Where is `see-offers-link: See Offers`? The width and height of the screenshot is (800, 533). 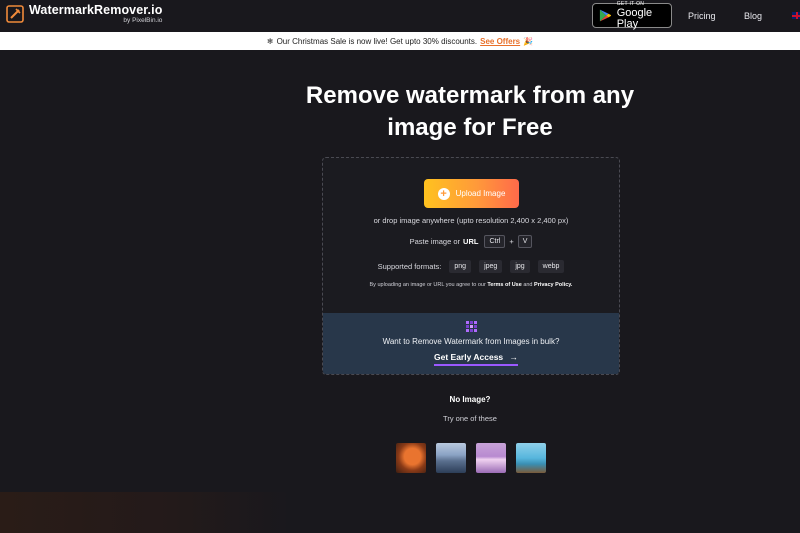
see-offers-link: See Offers is located at coordinates (500, 41).